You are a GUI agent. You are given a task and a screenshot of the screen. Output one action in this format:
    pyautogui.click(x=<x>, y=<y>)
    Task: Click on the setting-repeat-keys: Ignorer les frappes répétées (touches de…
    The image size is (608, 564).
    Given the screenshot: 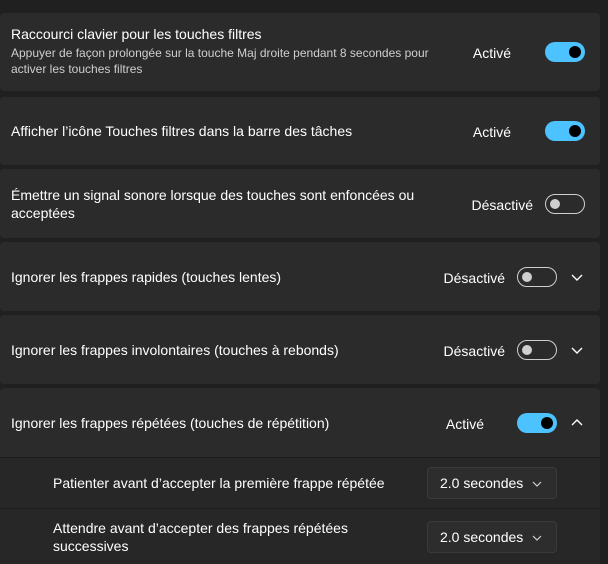 What is the action you would take?
    pyautogui.click(x=300, y=422)
    